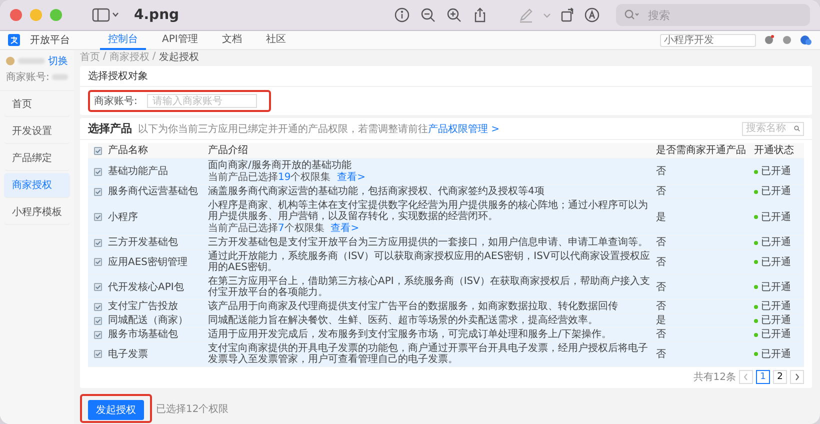 The image size is (820, 424). I want to click on product-name: 电子发票, so click(128, 354).